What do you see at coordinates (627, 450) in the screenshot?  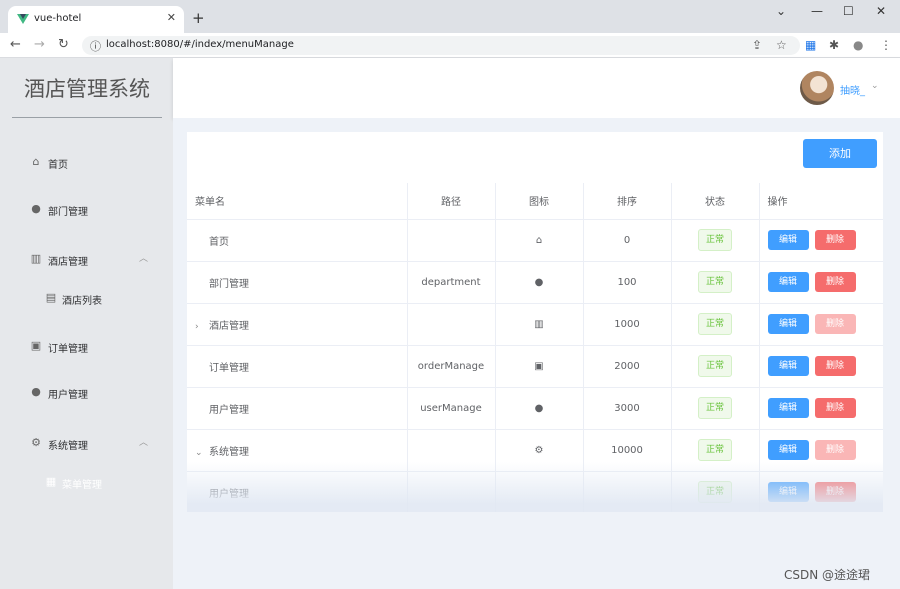 I see `cell-sort: 10000` at bounding box center [627, 450].